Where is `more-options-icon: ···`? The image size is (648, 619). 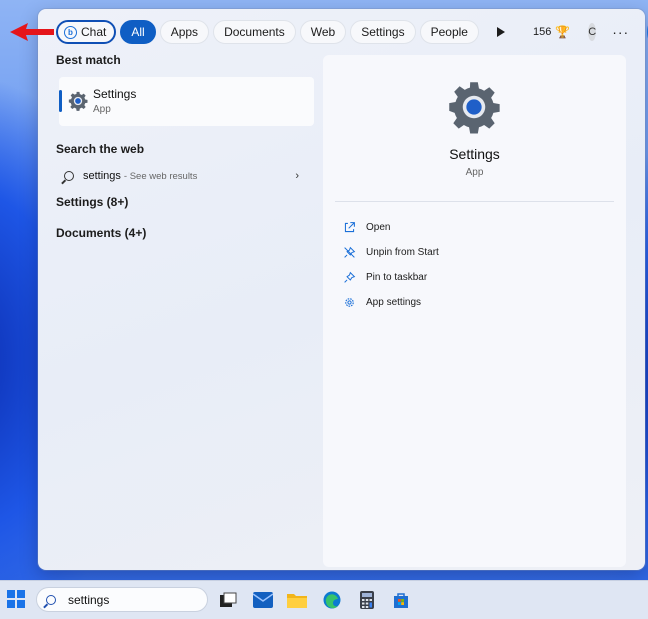
more-options-icon: ··· is located at coordinates (620, 32).